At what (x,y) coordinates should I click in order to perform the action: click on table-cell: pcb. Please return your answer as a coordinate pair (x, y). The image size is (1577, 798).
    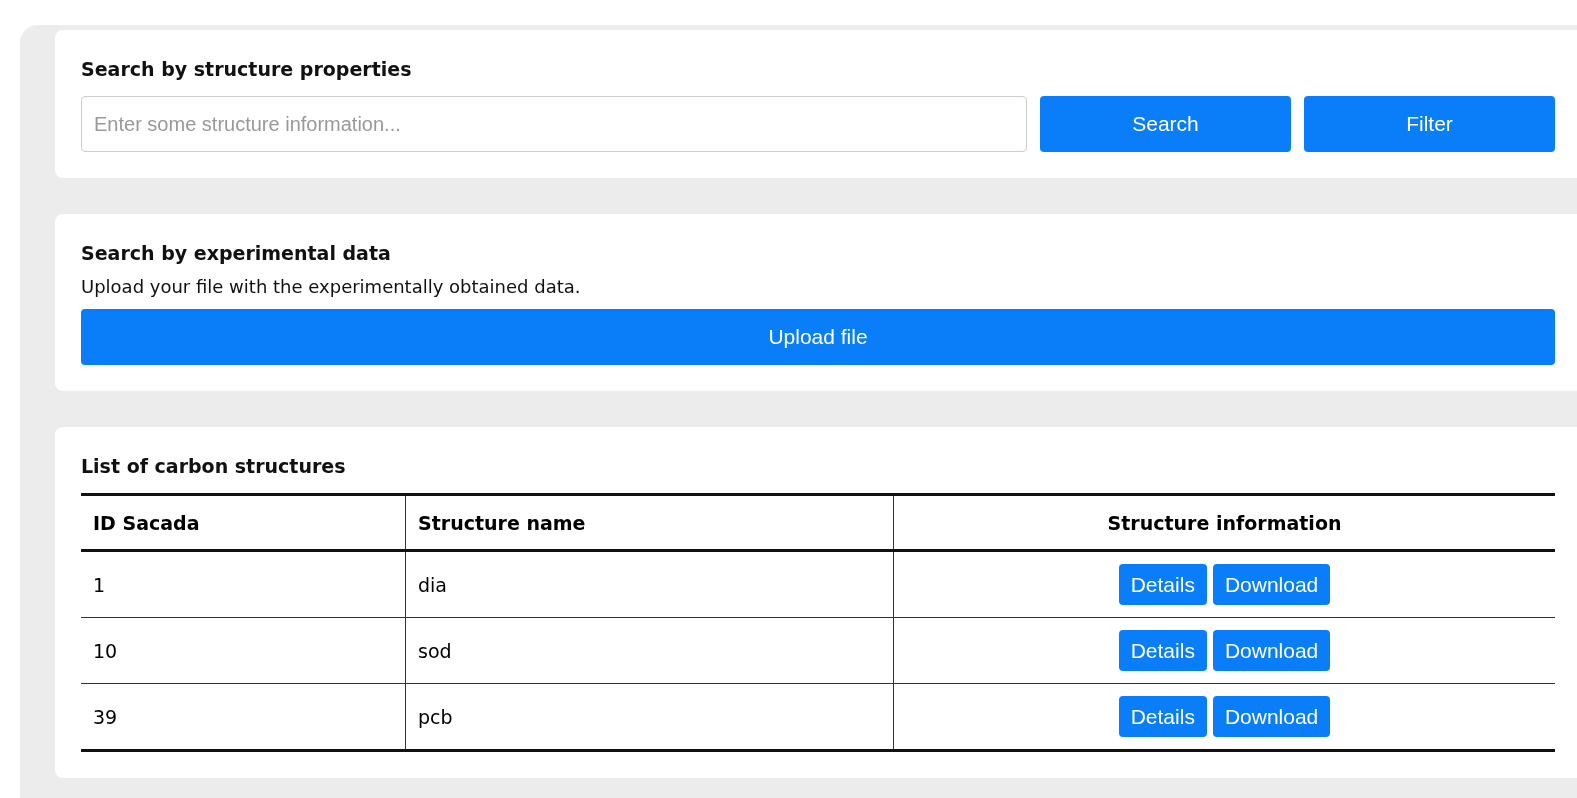
    Looking at the image, I should click on (649, 717).